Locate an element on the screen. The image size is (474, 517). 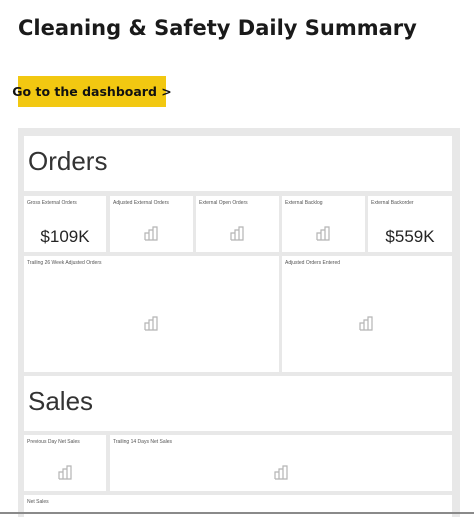
kpi-value: $559K is located at coordinates (410, 236).